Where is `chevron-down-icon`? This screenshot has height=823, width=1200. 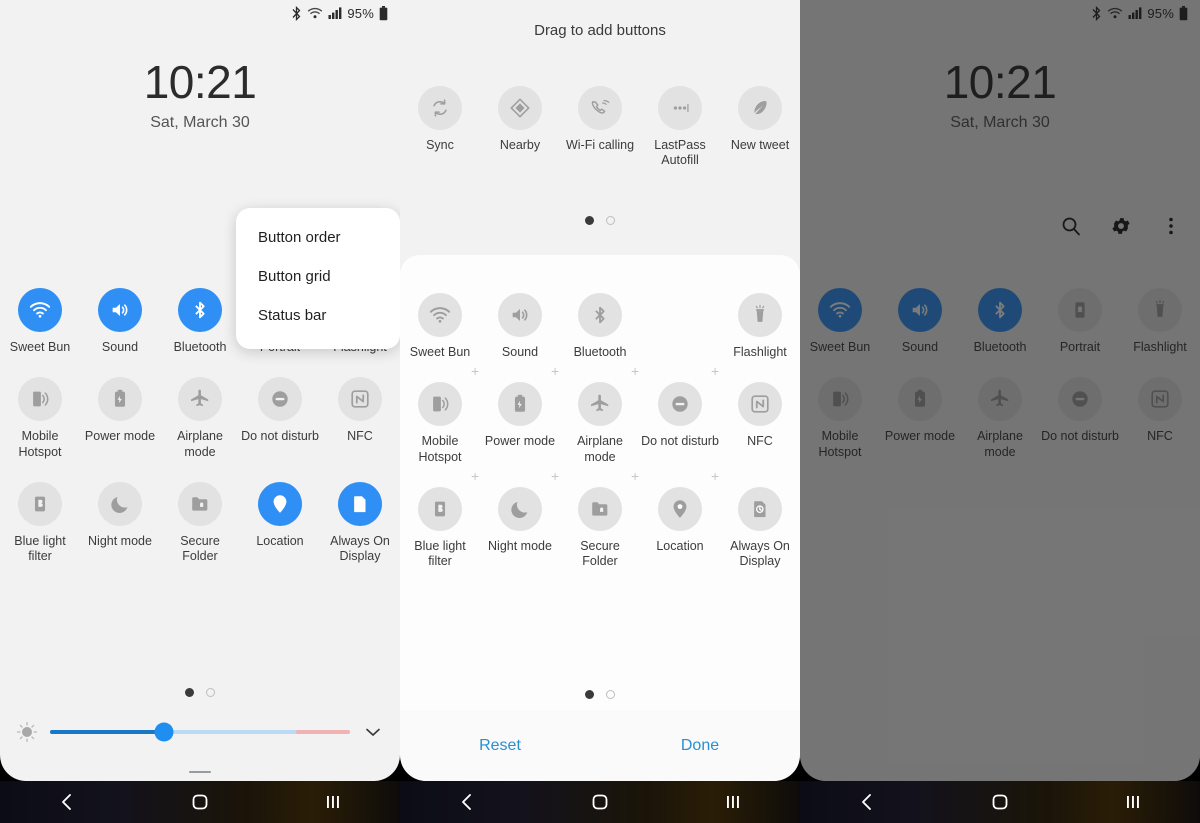 chevron-down-icon is located at coordinates (373, 732).